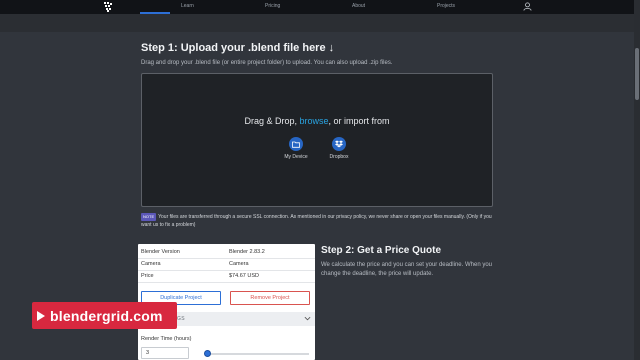 The width and height of the screenshot is (640, 360). What do you see at coordinates (339, 144) in the screenshot?
I see `dropbox-icon` at bounding box center [339, 144].